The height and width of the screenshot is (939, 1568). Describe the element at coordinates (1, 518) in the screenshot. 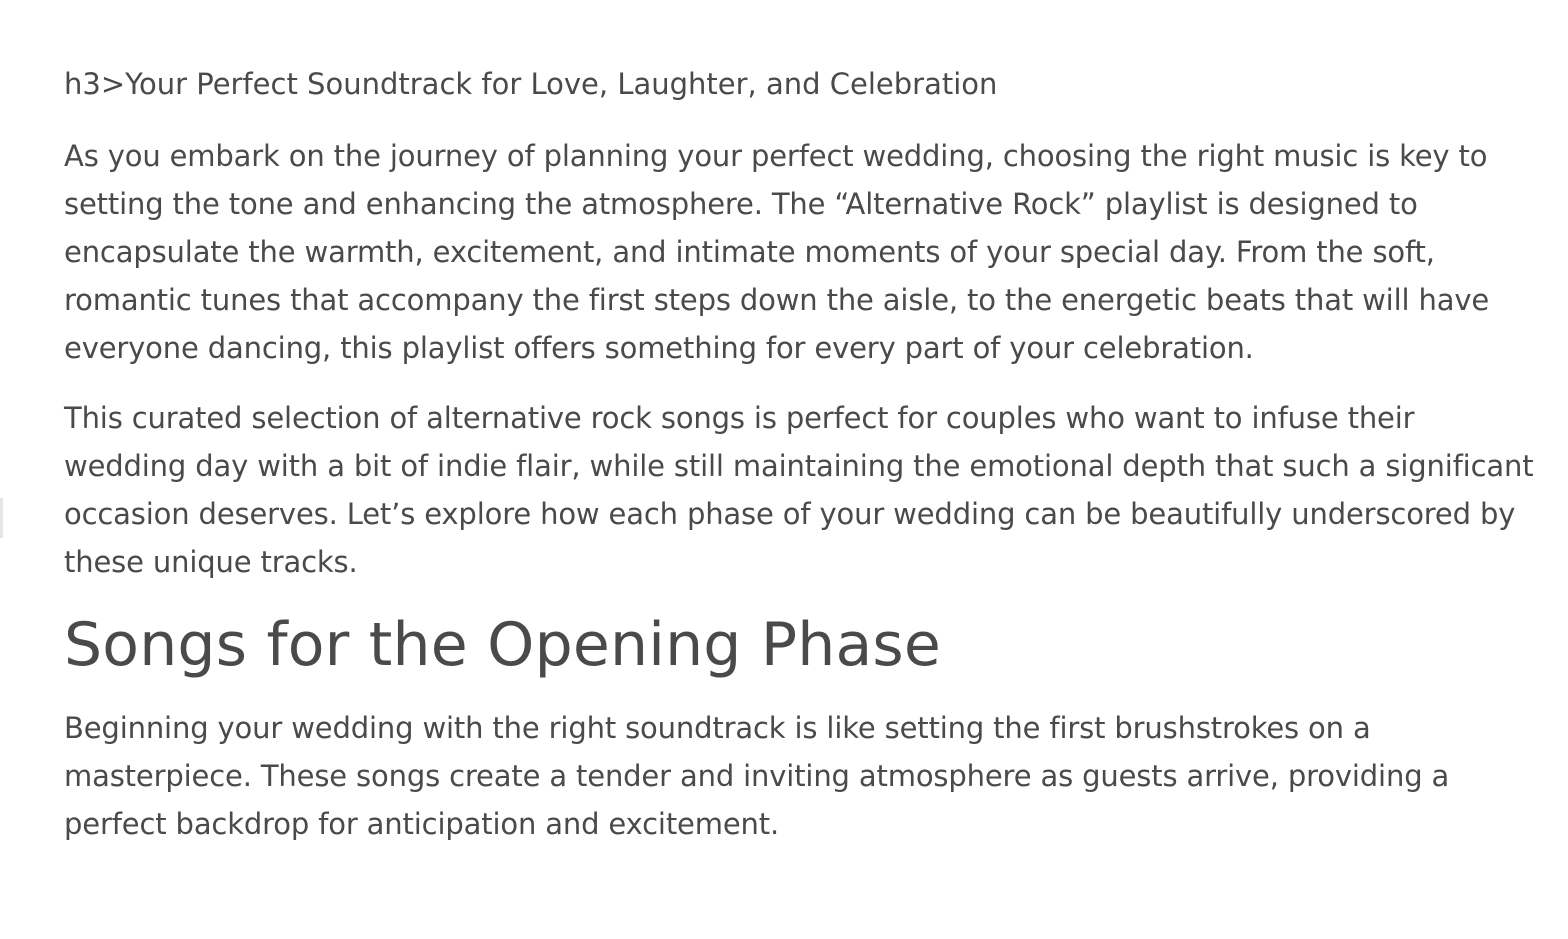

I see `edge-scroll-marker` at that location.